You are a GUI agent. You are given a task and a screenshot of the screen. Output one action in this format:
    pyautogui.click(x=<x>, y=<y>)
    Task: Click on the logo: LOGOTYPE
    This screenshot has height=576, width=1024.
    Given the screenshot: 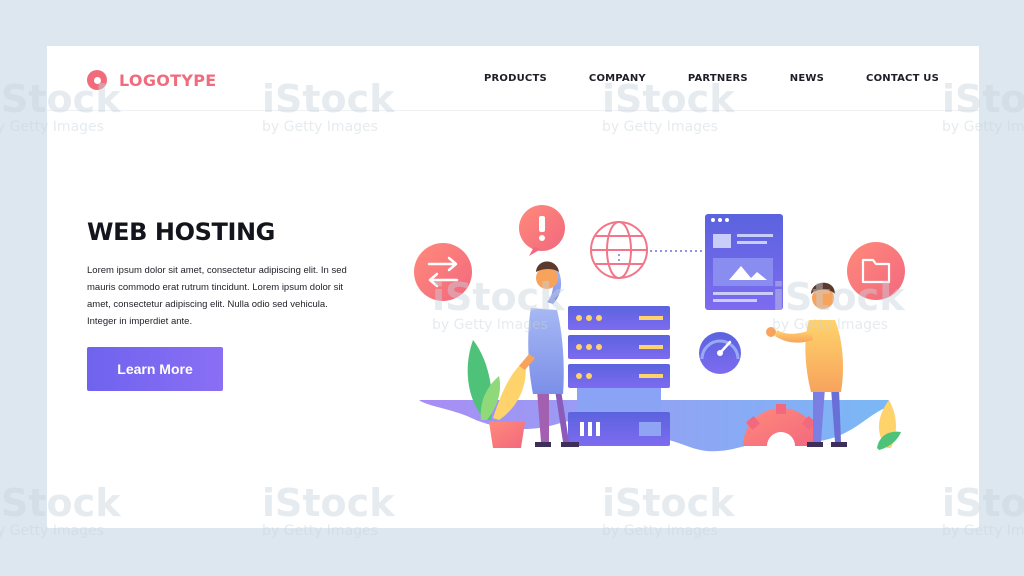 What is the action you would take?
    pyautogui.click(x=152, y=80)
    